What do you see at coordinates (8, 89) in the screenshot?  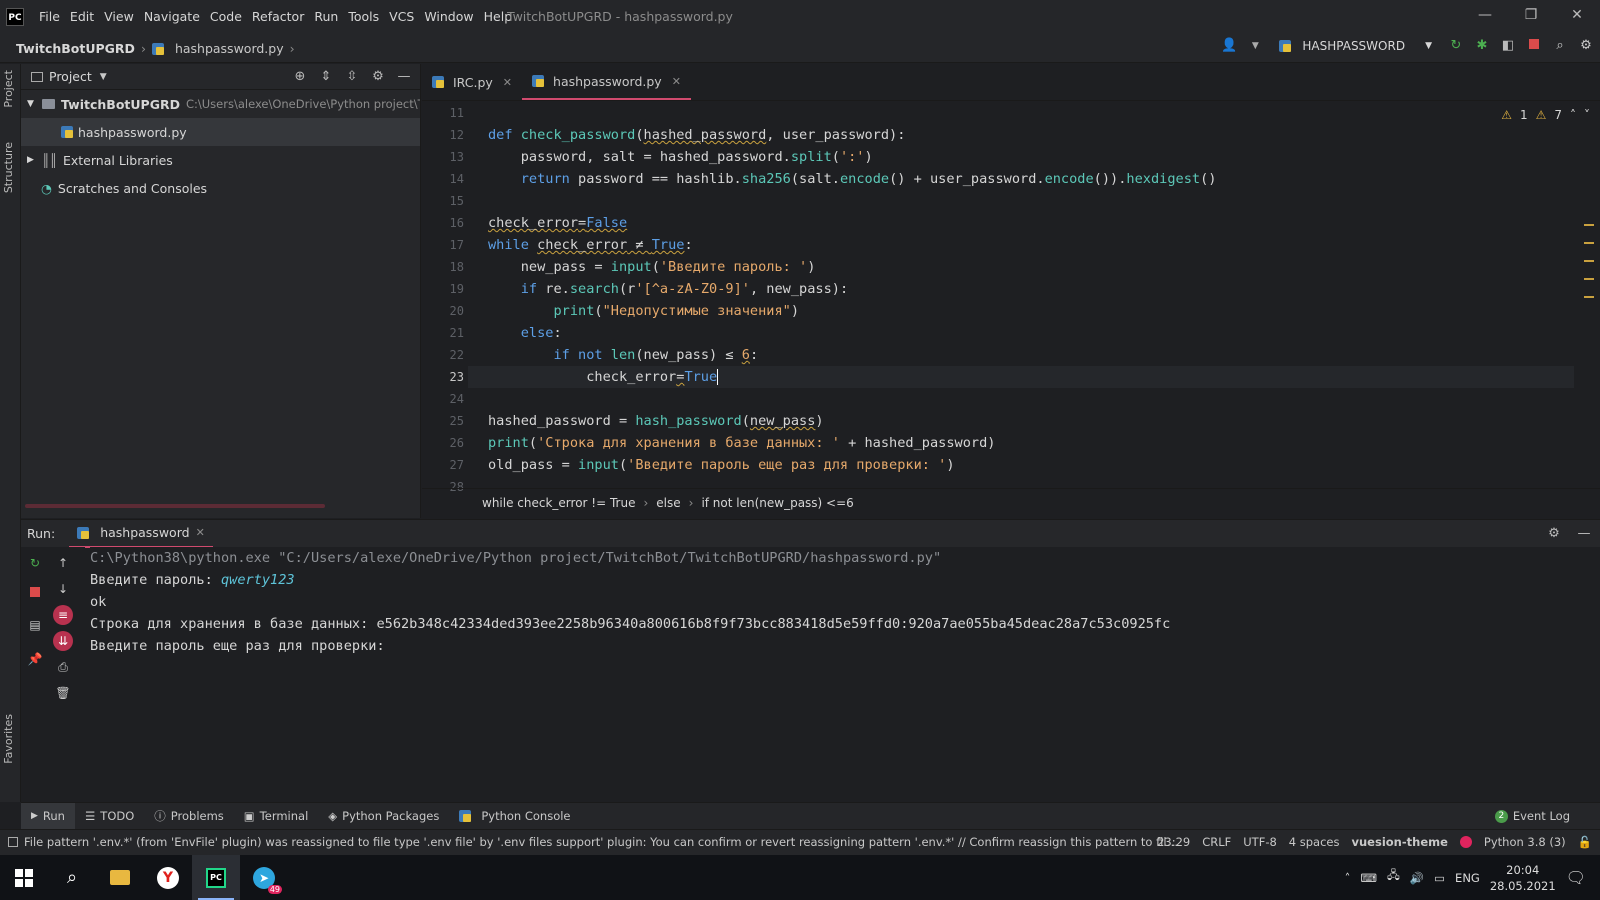 I see `project-tool-tab: Project` at bounding box center [8, 89].